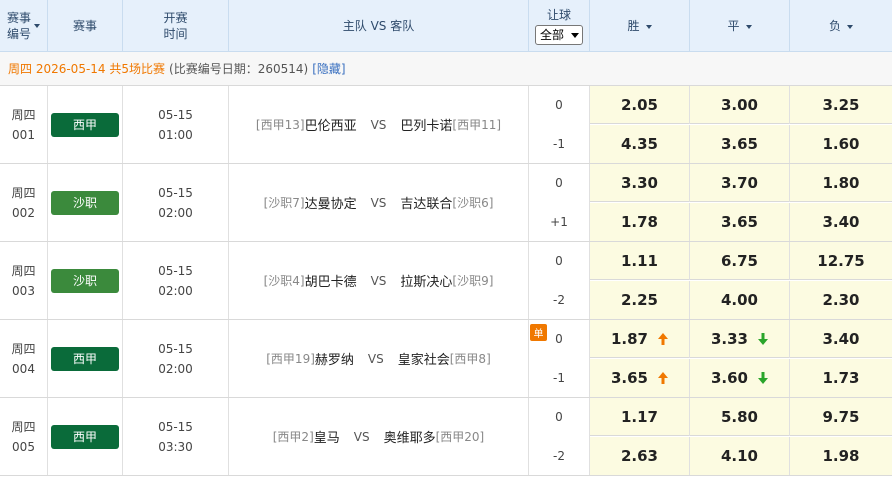 The width and height of the screenshot is (892, 477). What do you see at coordinates (175, 446) in the screenshot?
I see `kickoff-clock: 03:30` at bounding box center [175, 446].